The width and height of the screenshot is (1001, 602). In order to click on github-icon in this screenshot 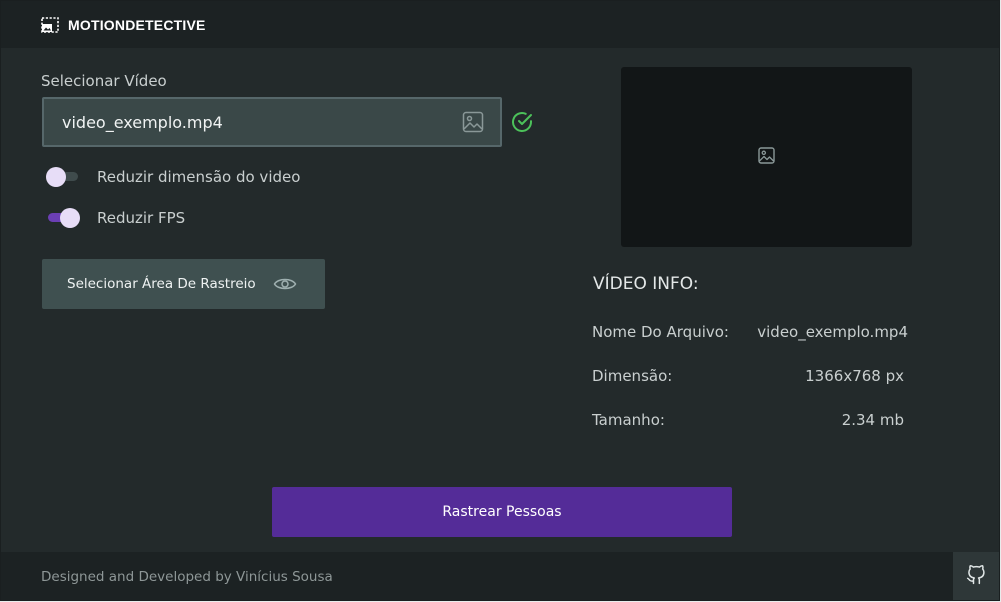, I will do `click(976, 577)`.